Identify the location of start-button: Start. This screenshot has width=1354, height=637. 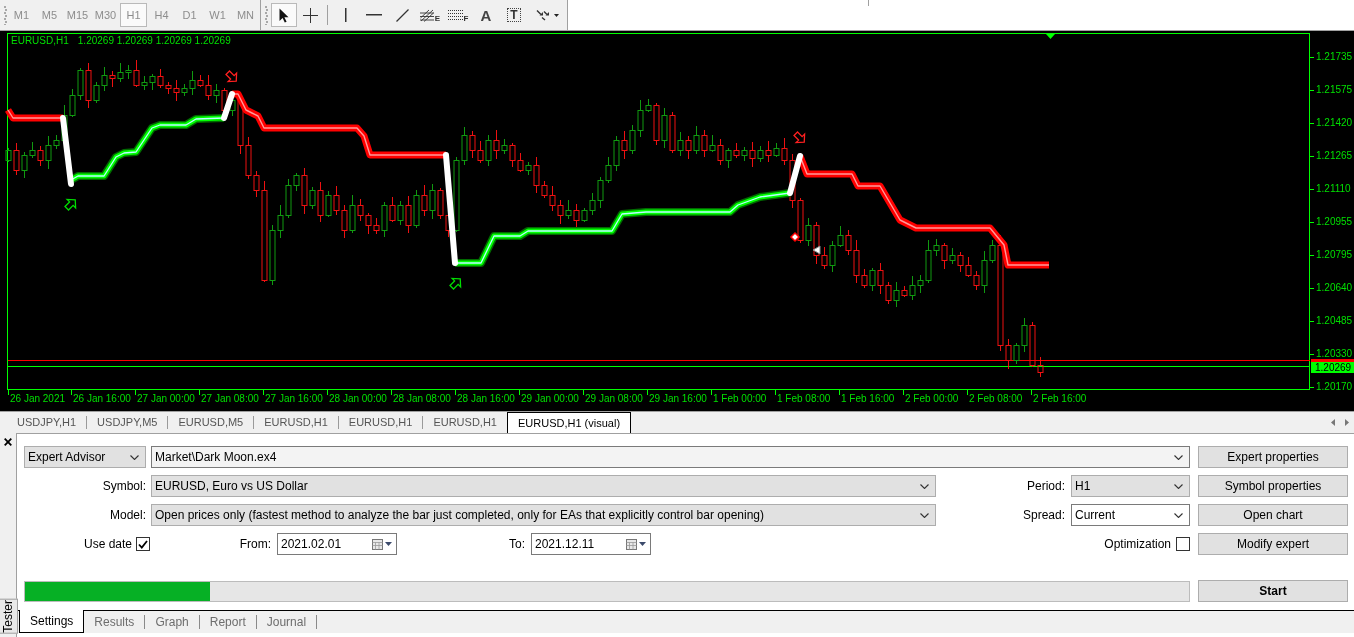
(1273, 591).